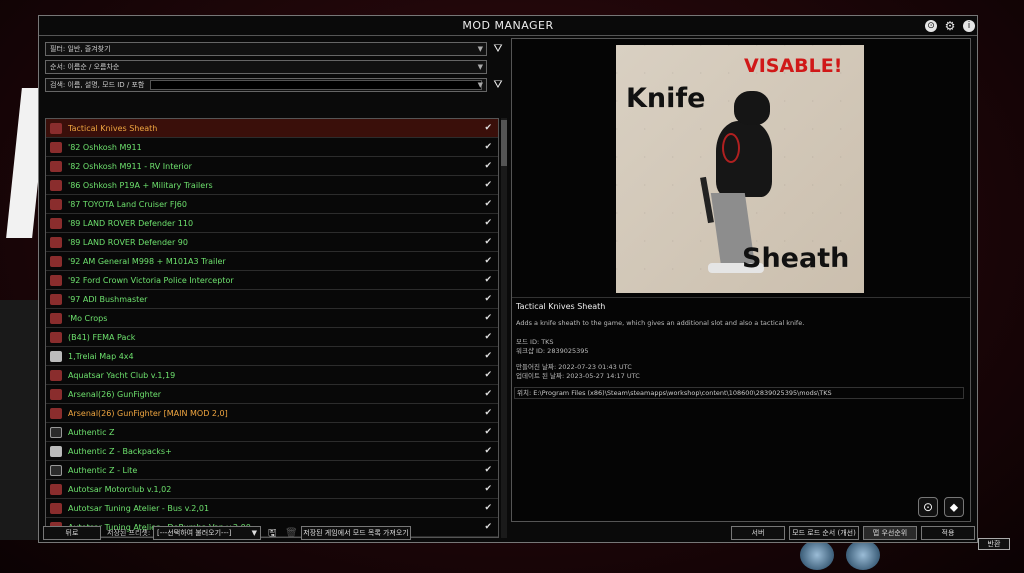  What do you see at coordinates (91, 432) in the screenshot?
I see `mod-name: Authentic Z` at bounding box center [91, 432].